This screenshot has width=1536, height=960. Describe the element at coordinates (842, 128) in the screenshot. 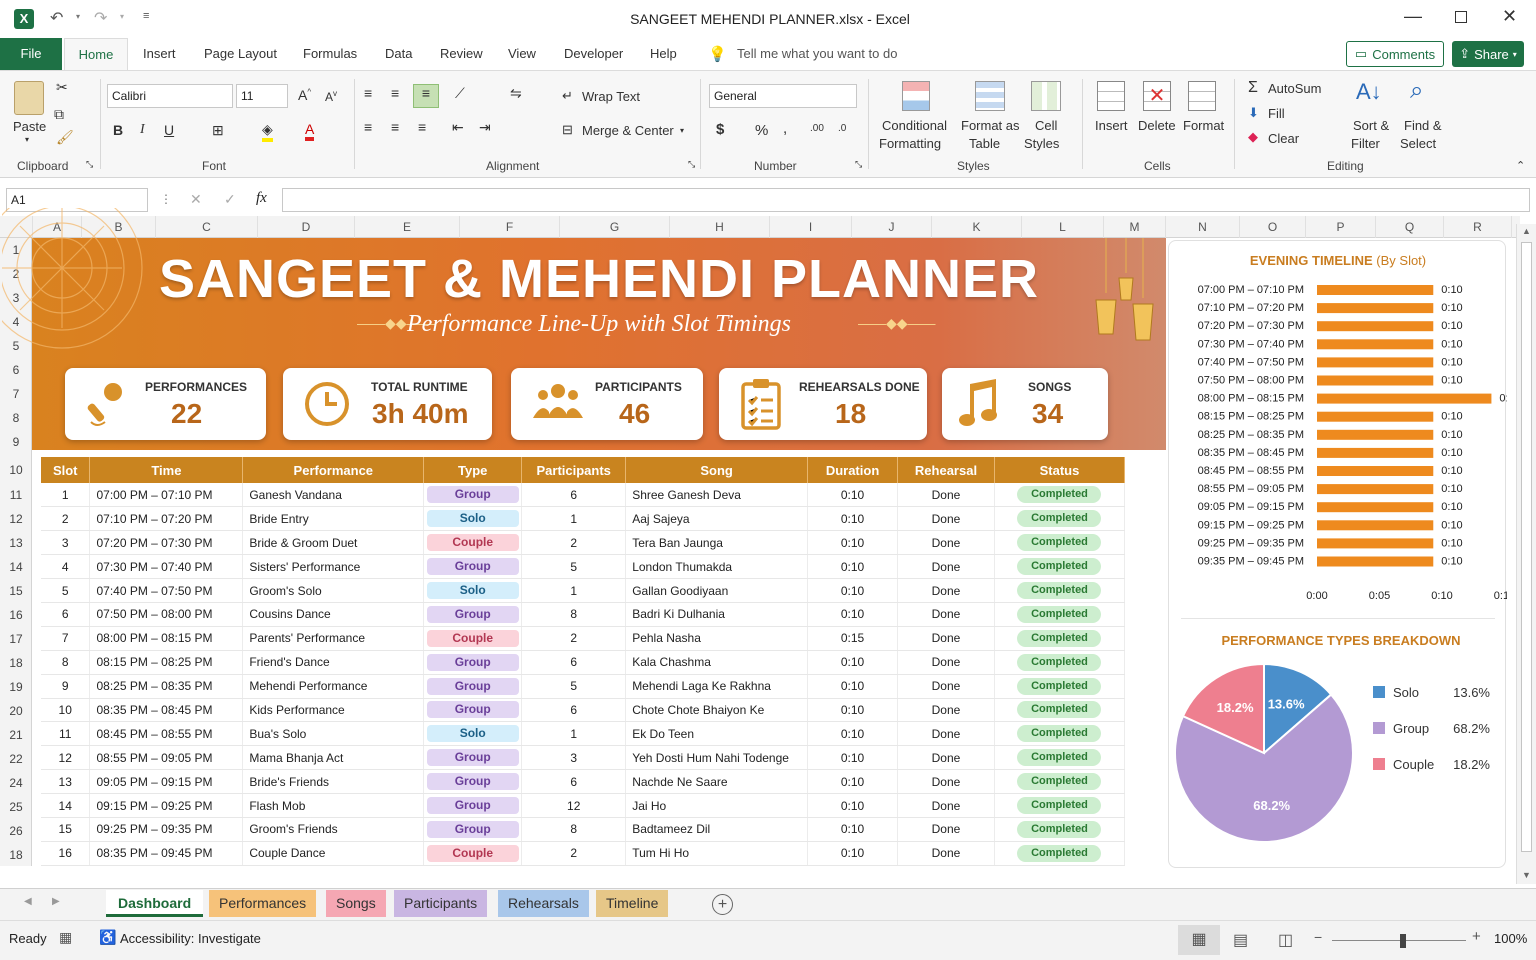

I see `decrease-decimal-icon: .0` at that location.